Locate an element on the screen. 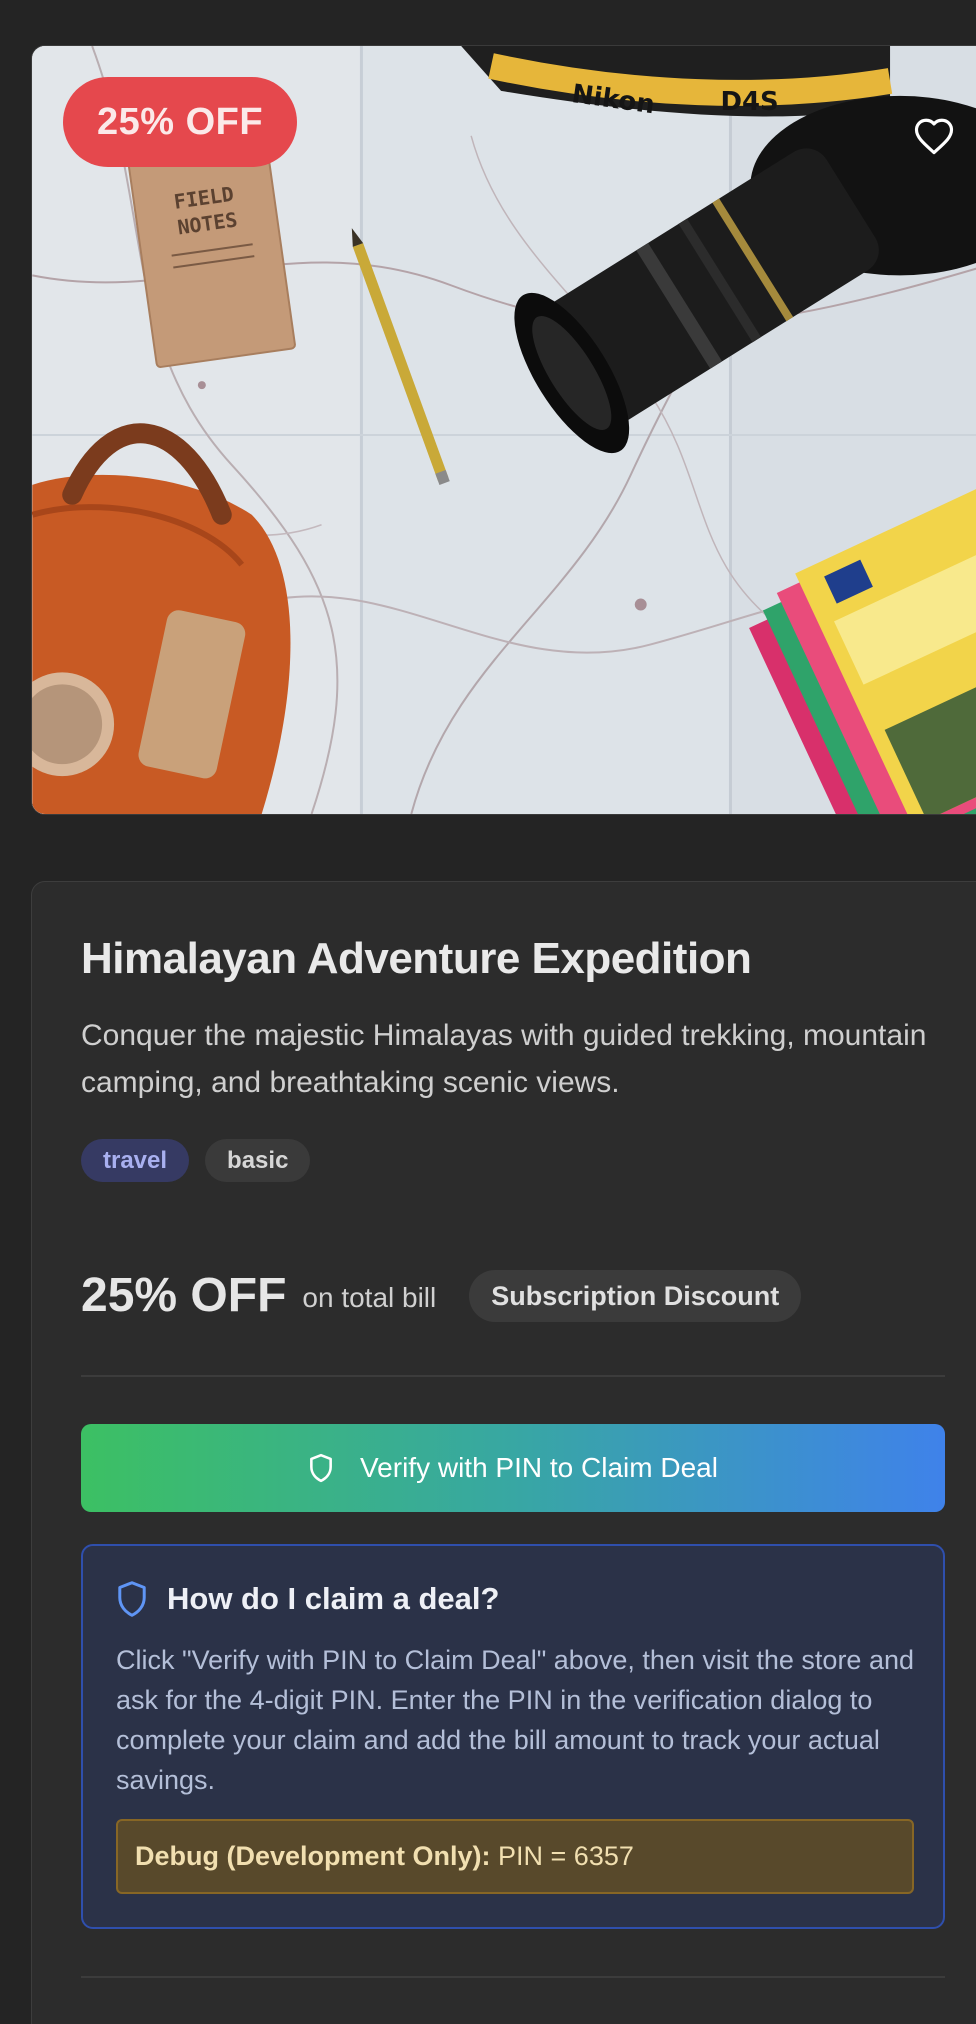  tag-basic: basic is located at coordinates (258, 1160).